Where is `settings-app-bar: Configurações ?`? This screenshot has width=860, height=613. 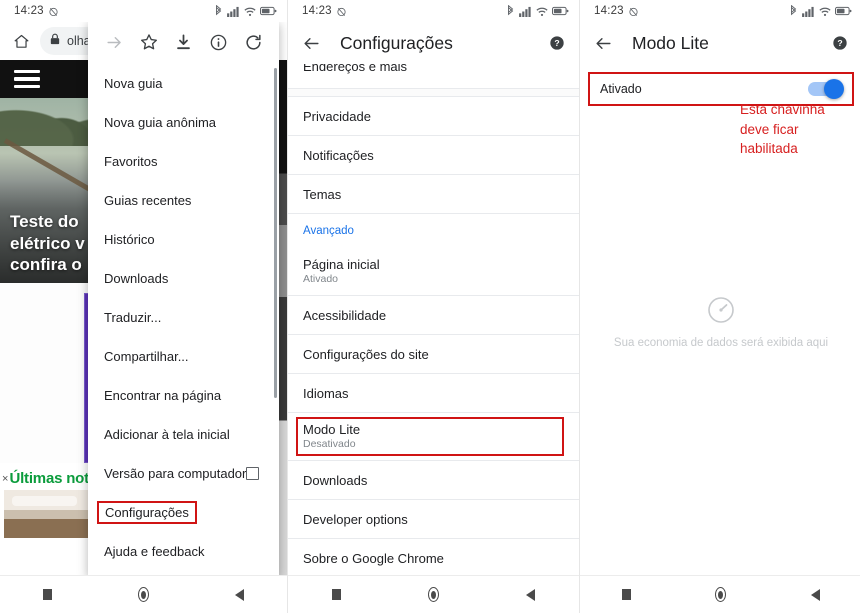 settings-app-bar: Configurações ? is located at coordinates (433, 43).